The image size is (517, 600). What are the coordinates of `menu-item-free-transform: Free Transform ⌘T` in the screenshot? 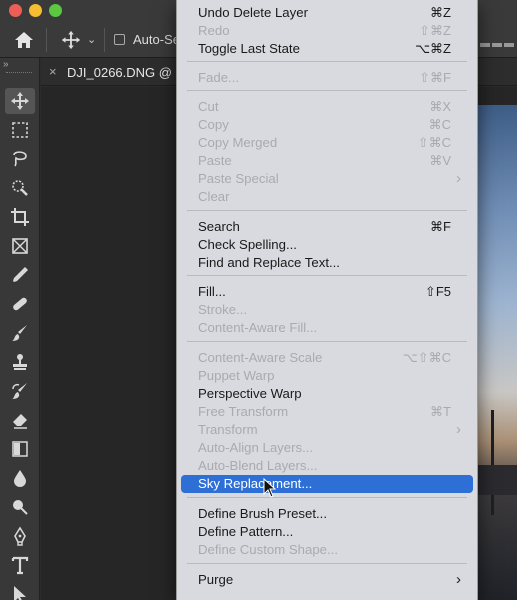 It's located at (327, 412).